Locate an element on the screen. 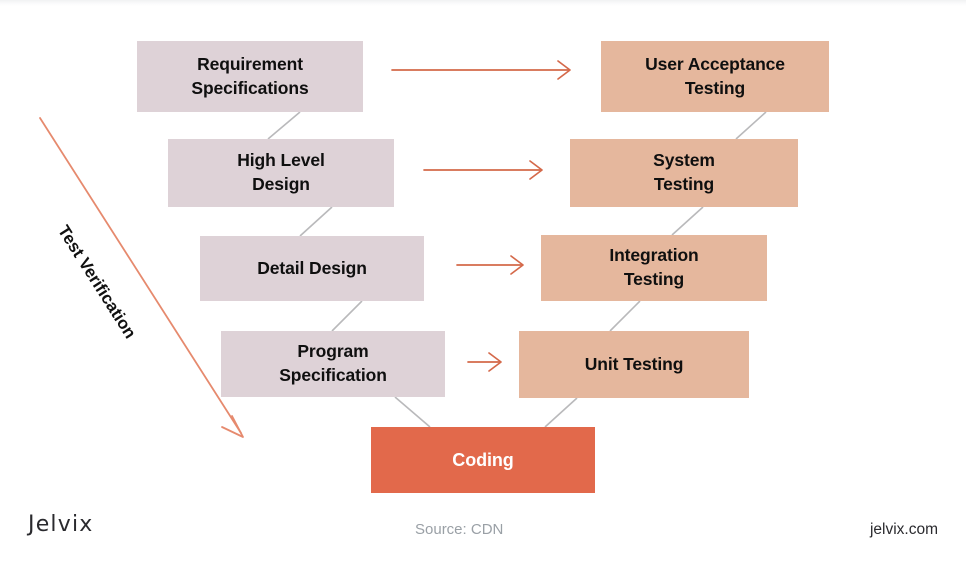 The height and width of the screenshot is (568, 966). node-program-specification: Program Specification is located at coordinates (333, 364).